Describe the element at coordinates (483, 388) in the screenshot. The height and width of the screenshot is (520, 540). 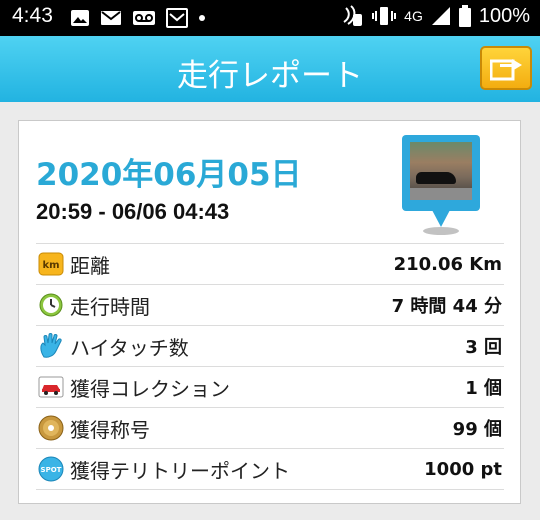
I see `row-value: 1 個` at that location.